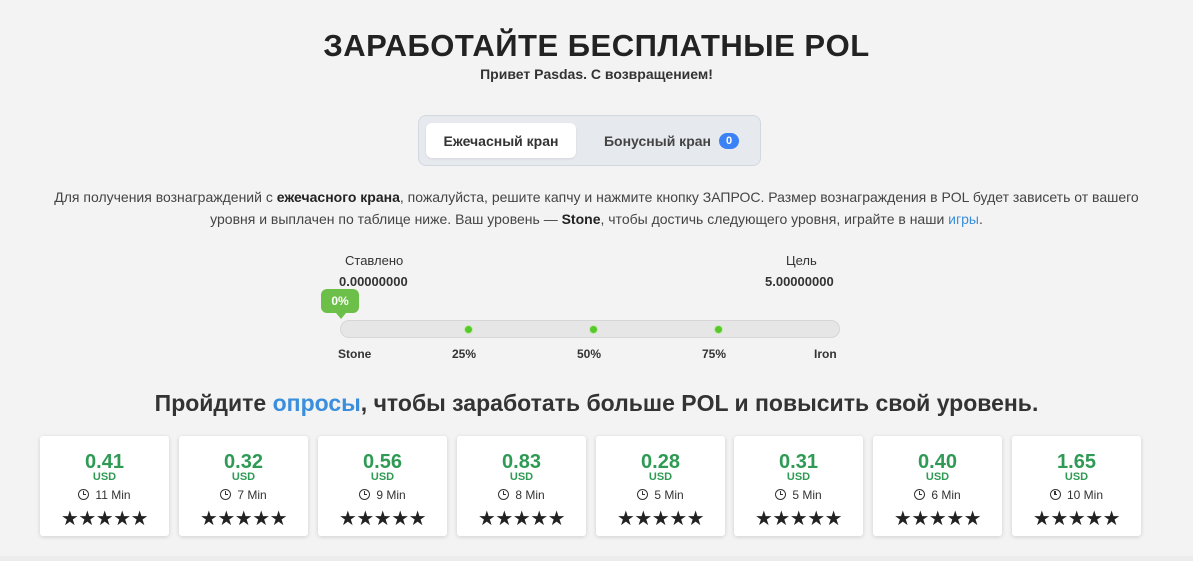  What do you see at coordinates (317, 403) in the screenshot?
I see `surveys-link: опросы` at bounding box center [317, 403].